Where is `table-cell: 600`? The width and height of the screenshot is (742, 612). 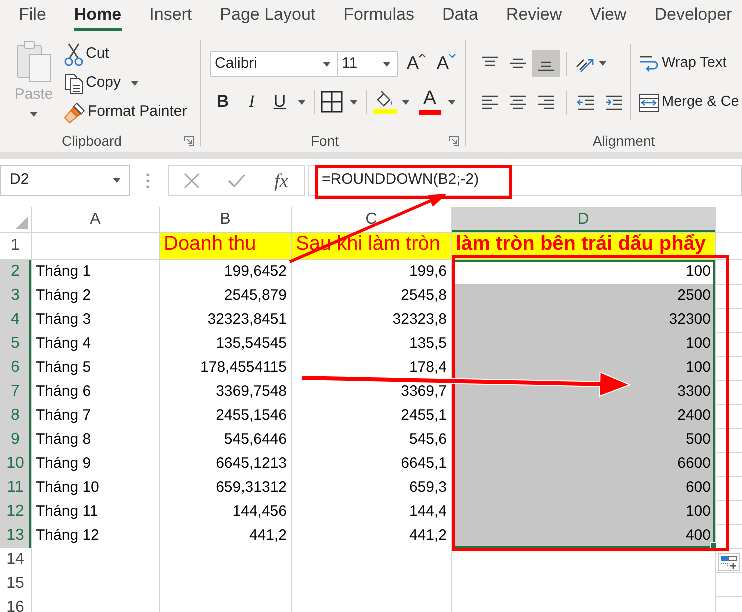
table-cell: 600 is located at coordinates (584, 488).